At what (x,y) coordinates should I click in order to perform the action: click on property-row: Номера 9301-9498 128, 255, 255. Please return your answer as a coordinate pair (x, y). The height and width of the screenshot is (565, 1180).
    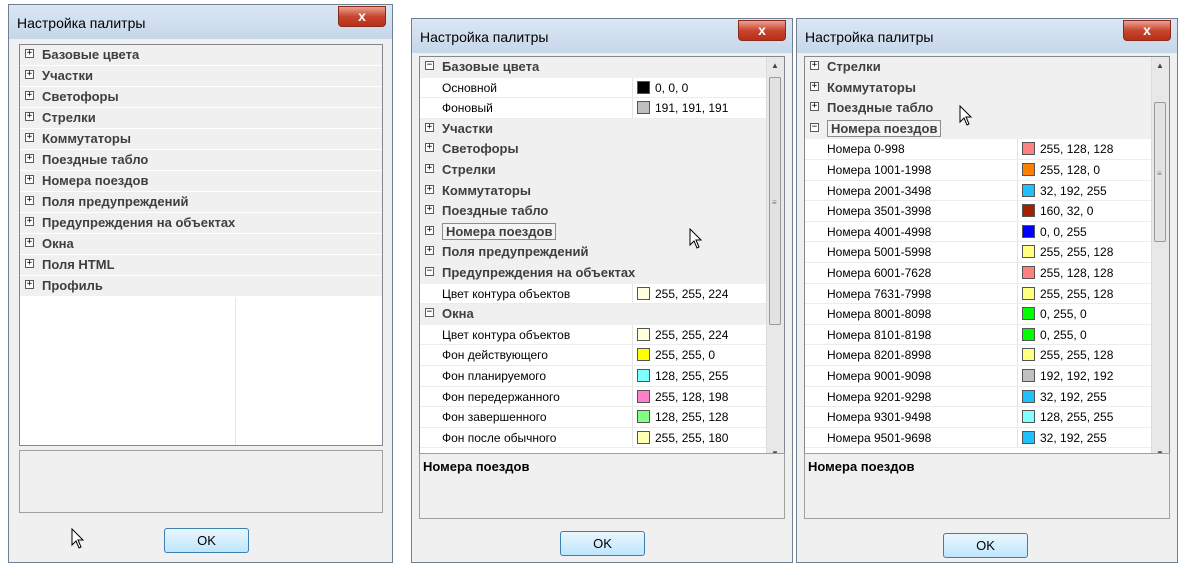
    Looking at the image, I should click on (978, 417).